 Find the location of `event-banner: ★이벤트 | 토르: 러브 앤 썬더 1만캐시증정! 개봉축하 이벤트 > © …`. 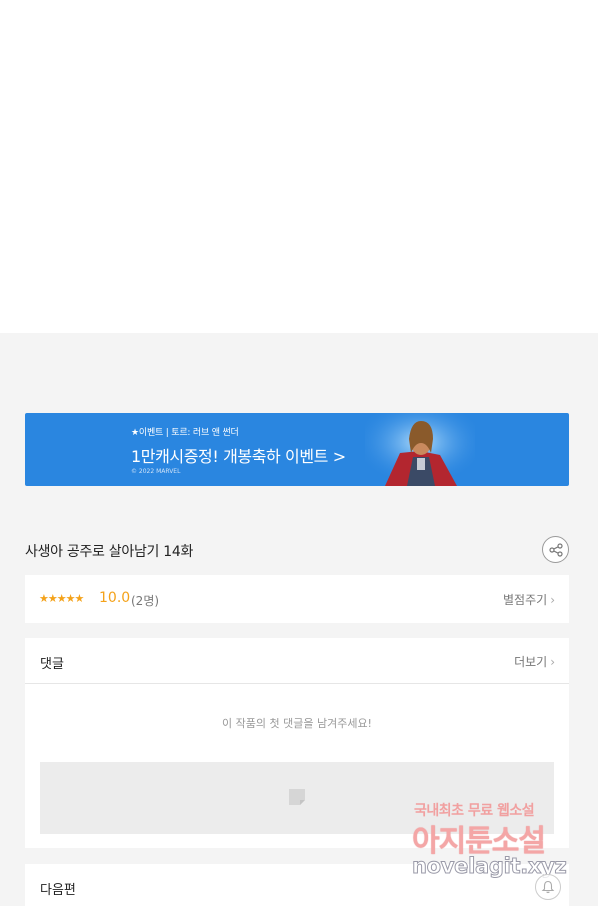

event-banner: ★이벤트 | 토르: 러브 앤 썬더 1만캐시증정! 개봉축하 이벤트 > © … is located at coordinates (297, 449).